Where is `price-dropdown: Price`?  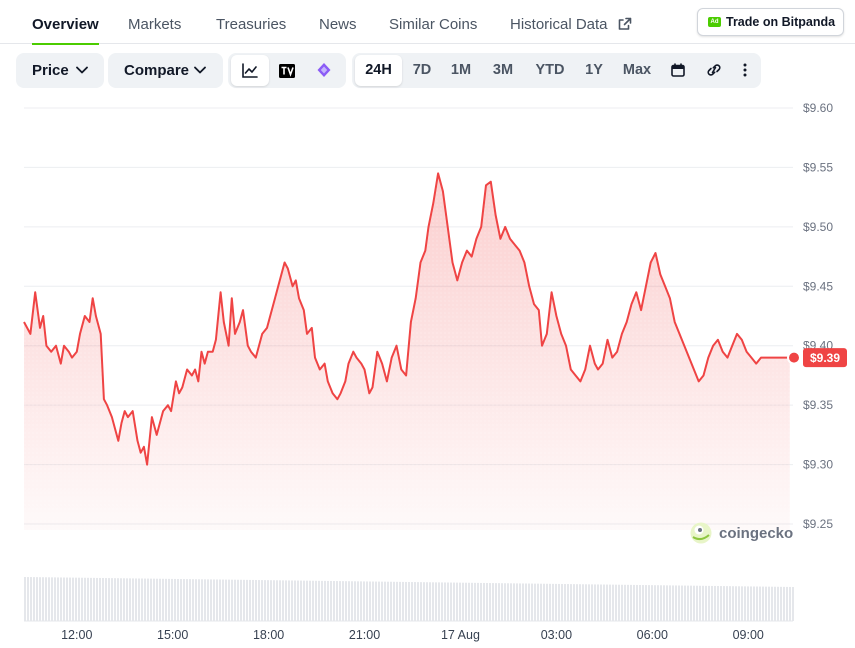 price-dropdown: Price is located at coordinates (60, 70).